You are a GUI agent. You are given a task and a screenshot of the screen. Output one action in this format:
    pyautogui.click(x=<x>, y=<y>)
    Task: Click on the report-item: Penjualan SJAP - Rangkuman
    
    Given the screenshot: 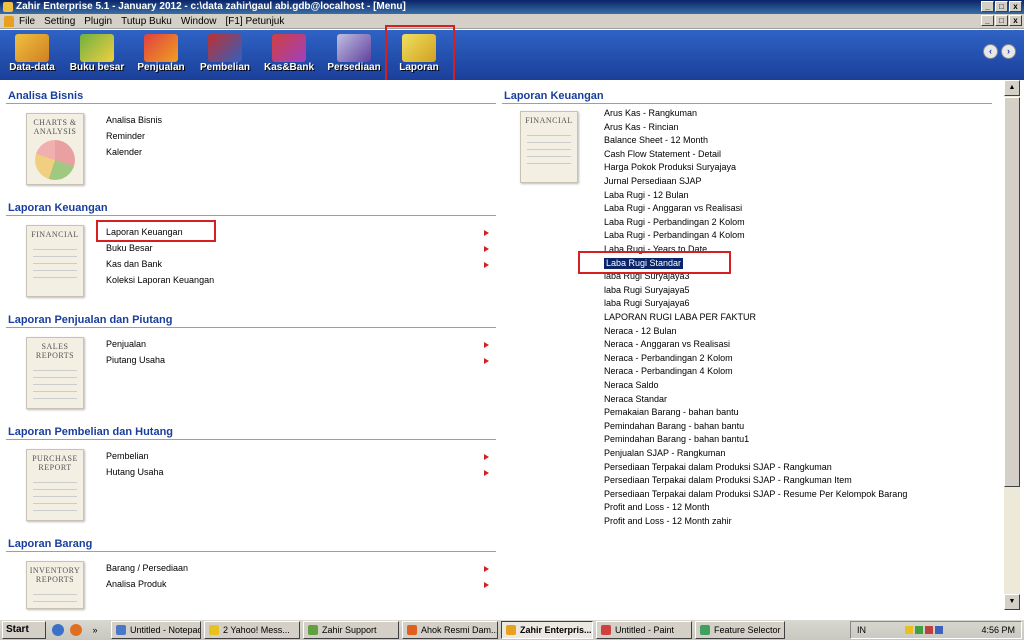 What is the action you would take?
    pyautogui.click(x=664, y=453)
    